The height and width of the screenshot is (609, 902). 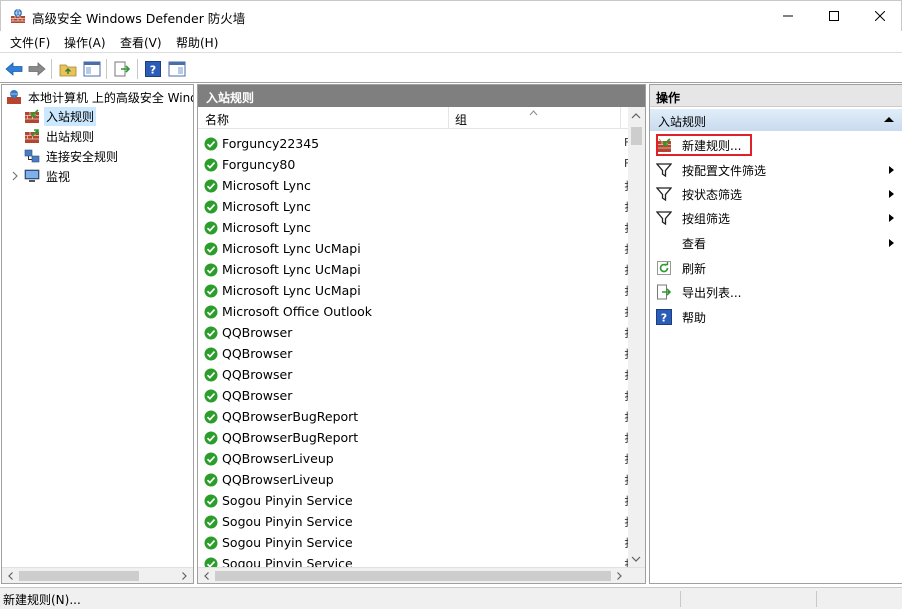 I want to click on back-icon, so click(x=14, y=69).